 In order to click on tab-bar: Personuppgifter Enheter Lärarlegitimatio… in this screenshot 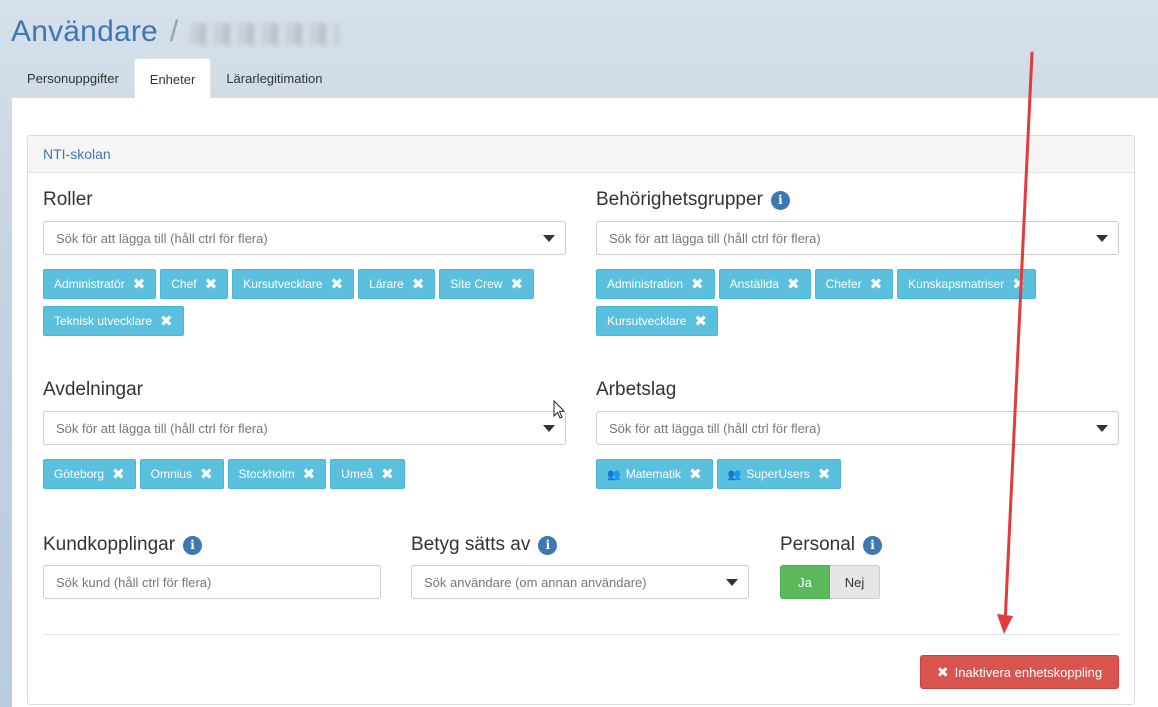, I will do `click(174, 78)`.